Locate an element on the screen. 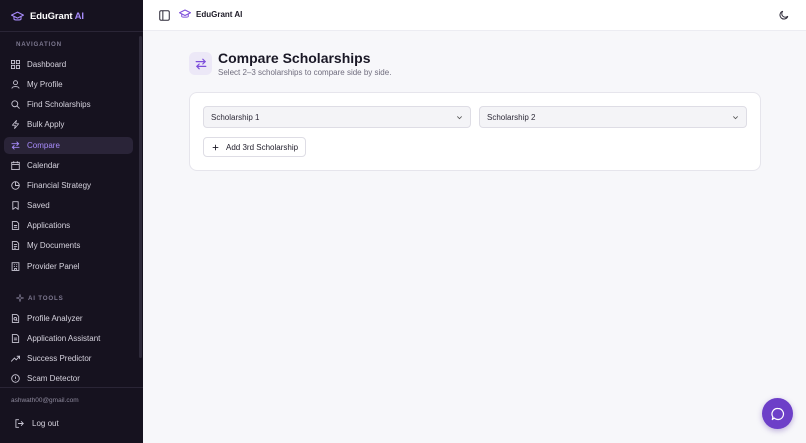  sidebar-item-label: Applications is located at coordinates (49, 225).